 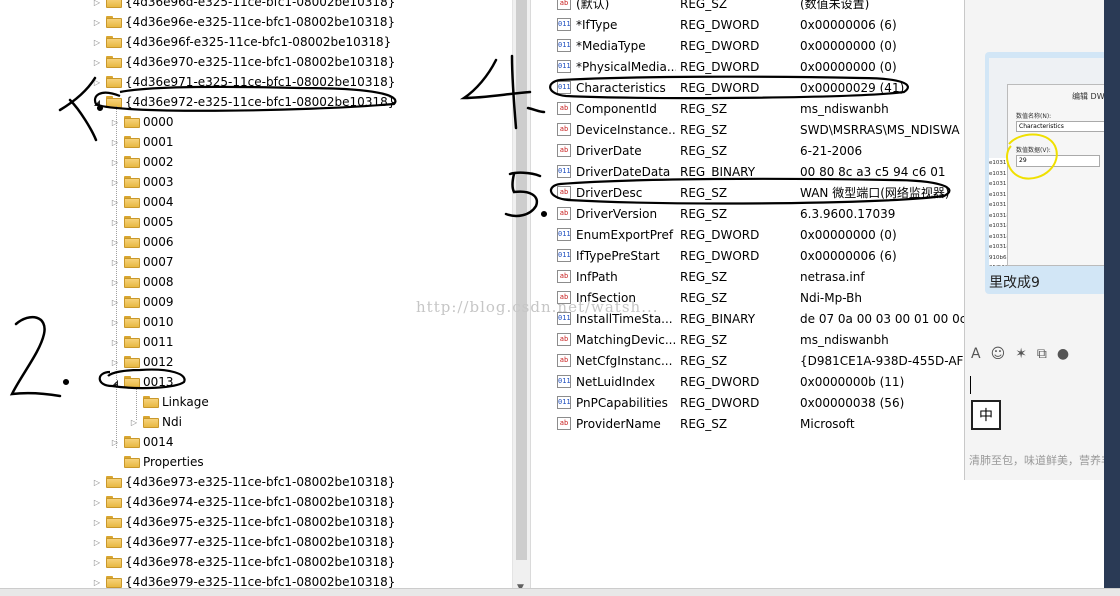 What do you see at coordinates (759, 234) in the screenshot?
I see `registry-value-row: 011 EnumExportPref REG_DWORD 0x00000000 (0)` at bounding box center [759, 234].